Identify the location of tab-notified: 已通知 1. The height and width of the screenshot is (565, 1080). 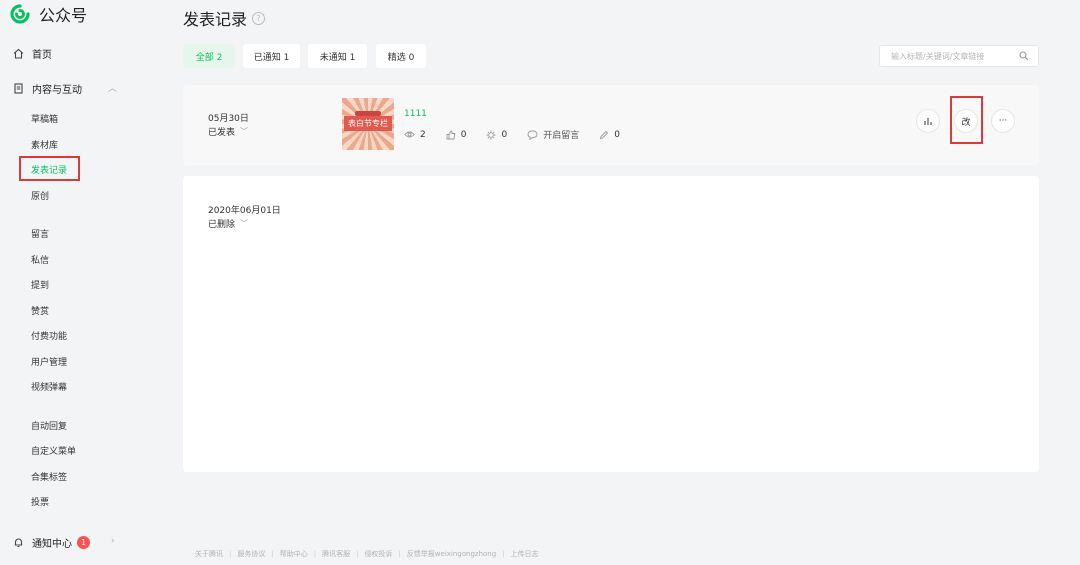
(271, 56).